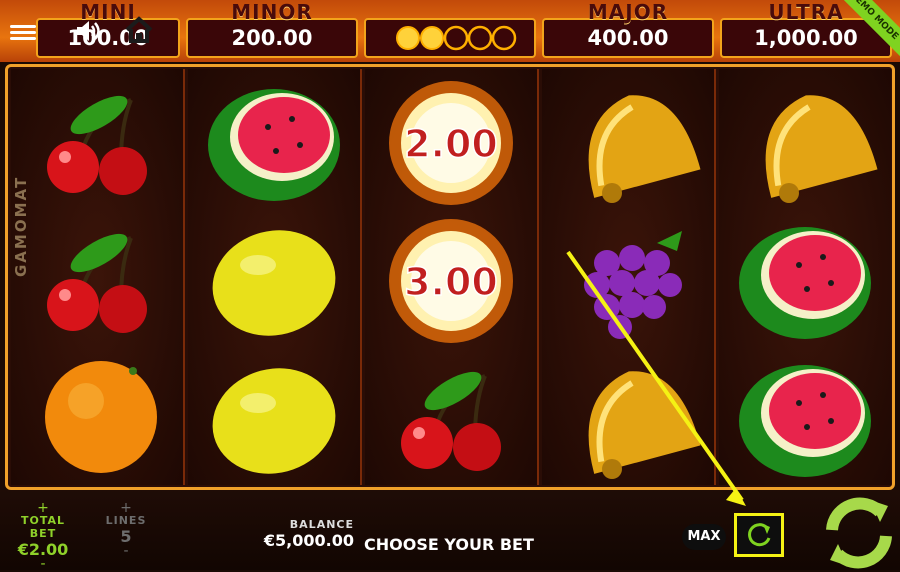  Describe the element at coordinates (272, 38) in the screenshot. I see `jackpot-minor-value: 200.00` at that location.